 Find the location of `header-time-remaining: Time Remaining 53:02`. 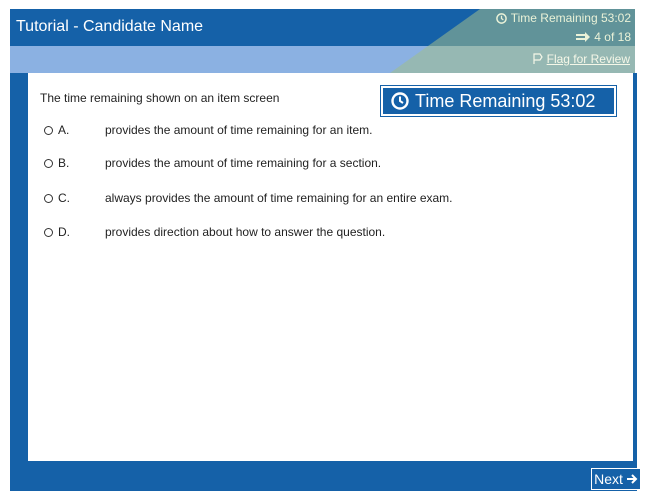

header-time-remaining: Time Remaining 53:02 is located at coordinates (563, 18).